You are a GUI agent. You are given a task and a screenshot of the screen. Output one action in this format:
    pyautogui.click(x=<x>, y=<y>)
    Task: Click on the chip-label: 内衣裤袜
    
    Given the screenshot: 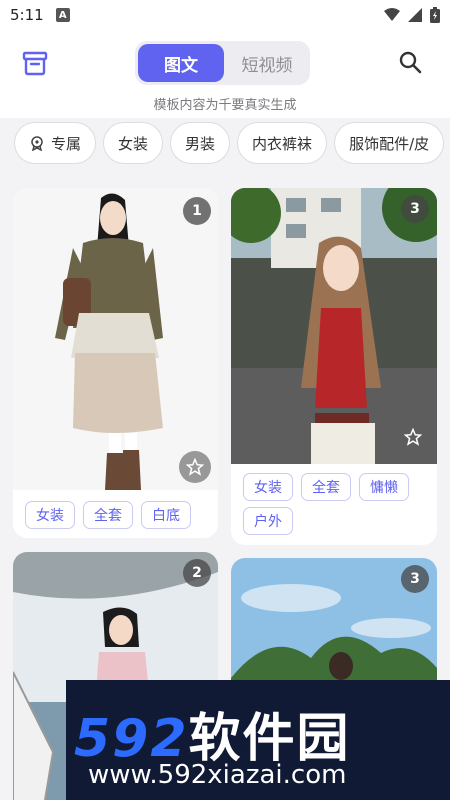 What is the action you would take?
    pyautogui.click(x=282, y=143)
    